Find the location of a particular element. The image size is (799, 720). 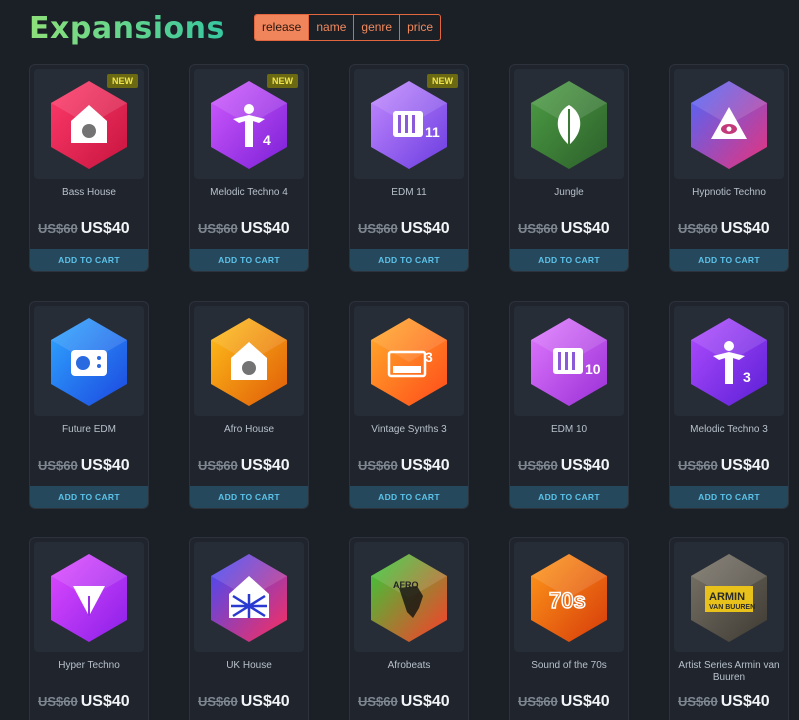

product-card: Future EDM US$60 US$40 ADD TO CART is located at coordinates (89, 405).